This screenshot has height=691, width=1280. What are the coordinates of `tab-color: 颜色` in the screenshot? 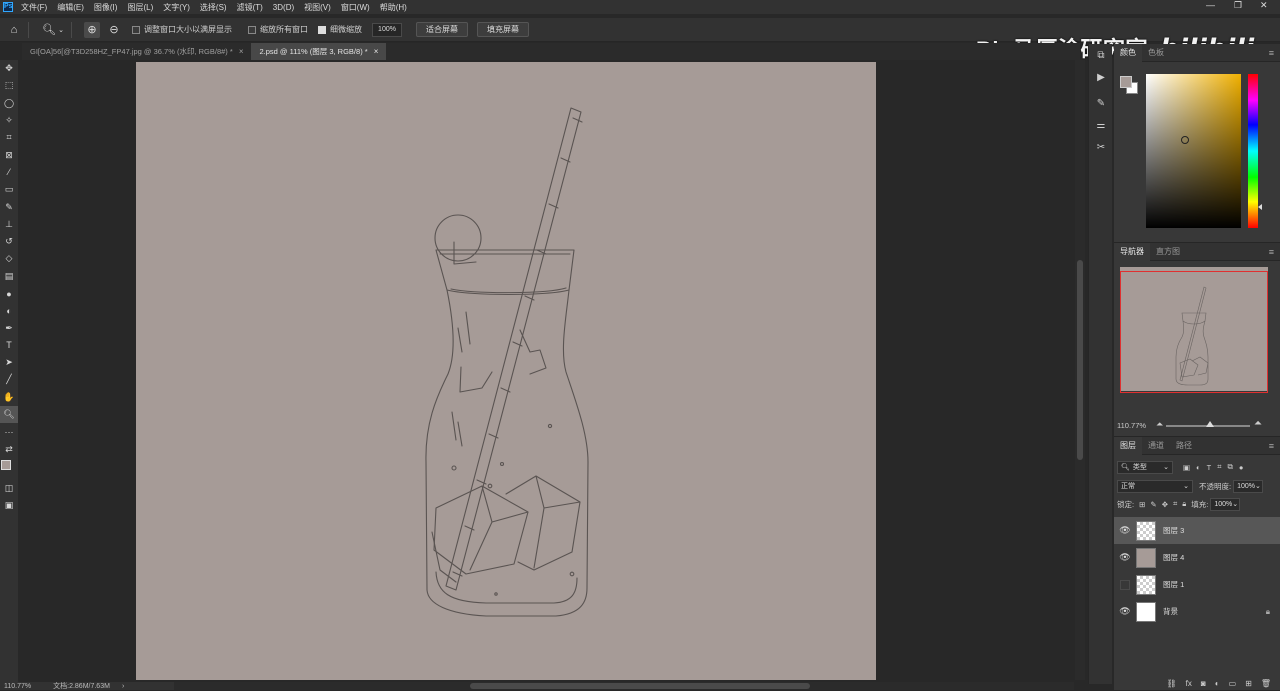 It's located at (1128, 52).